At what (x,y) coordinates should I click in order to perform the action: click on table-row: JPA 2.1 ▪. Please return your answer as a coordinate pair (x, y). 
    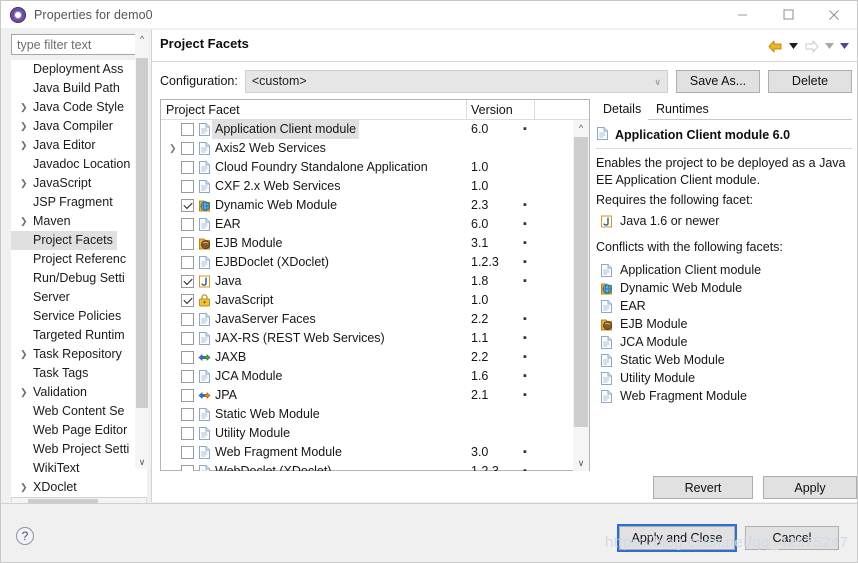
    Looking at the image, I should click on (367, 395).